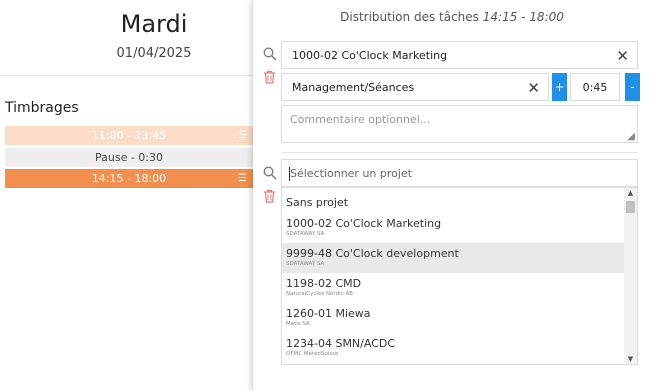 This screenshot has height=391, width=651. I want to click on scroll-up-arrow-icon: ▲, so click(630, 193).